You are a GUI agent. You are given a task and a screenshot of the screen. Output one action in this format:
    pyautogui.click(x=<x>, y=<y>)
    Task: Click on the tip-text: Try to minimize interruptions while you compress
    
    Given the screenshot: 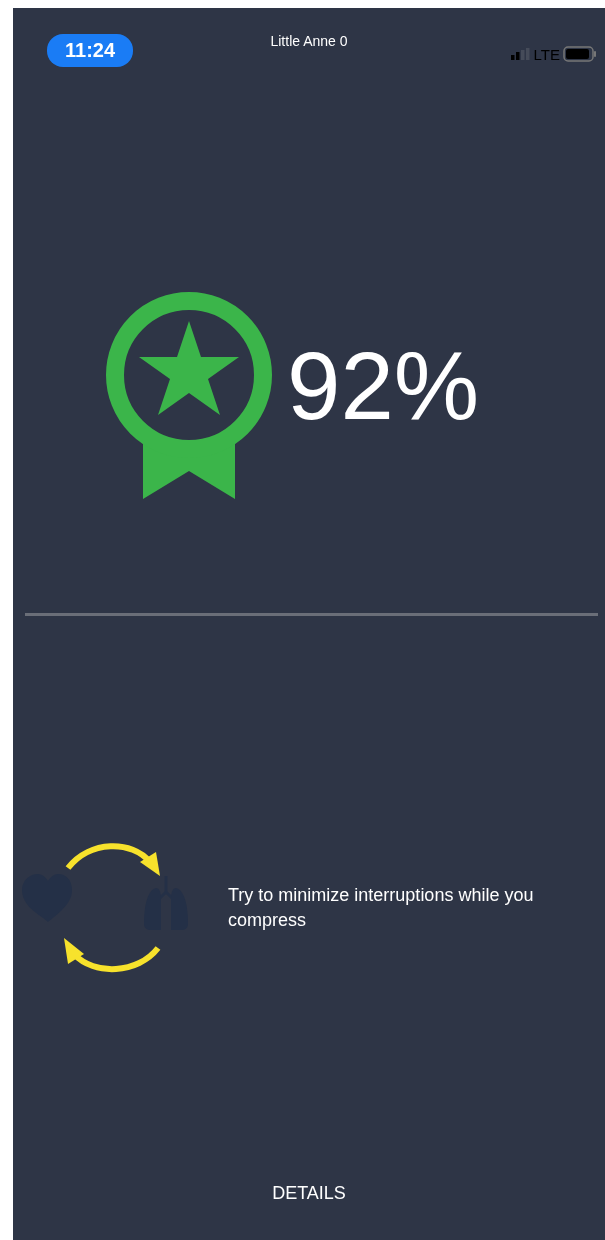 What is the action you would take?
    pyautogui.click(x=381, y=907)
    